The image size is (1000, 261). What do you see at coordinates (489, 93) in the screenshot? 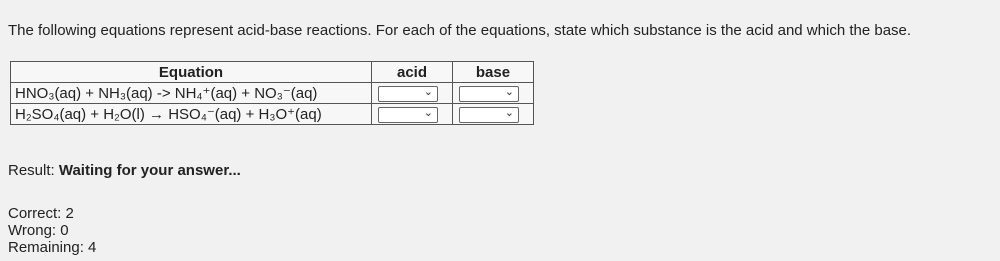
I see `base-select-row-1: ⌄` at bounding box center [489, 93].